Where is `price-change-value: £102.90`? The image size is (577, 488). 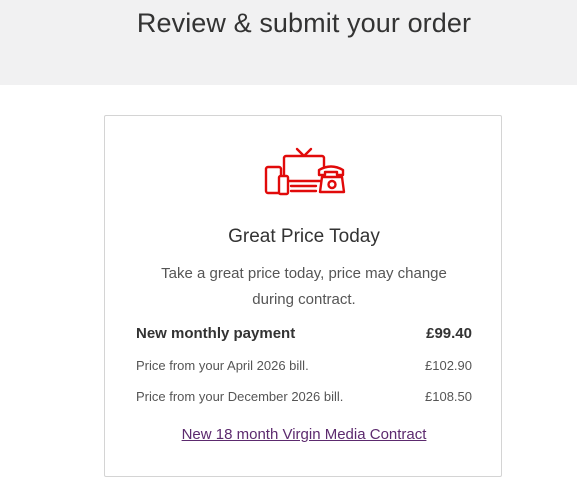 price-change-value: £102.90 is located at coordinates (448, 365).